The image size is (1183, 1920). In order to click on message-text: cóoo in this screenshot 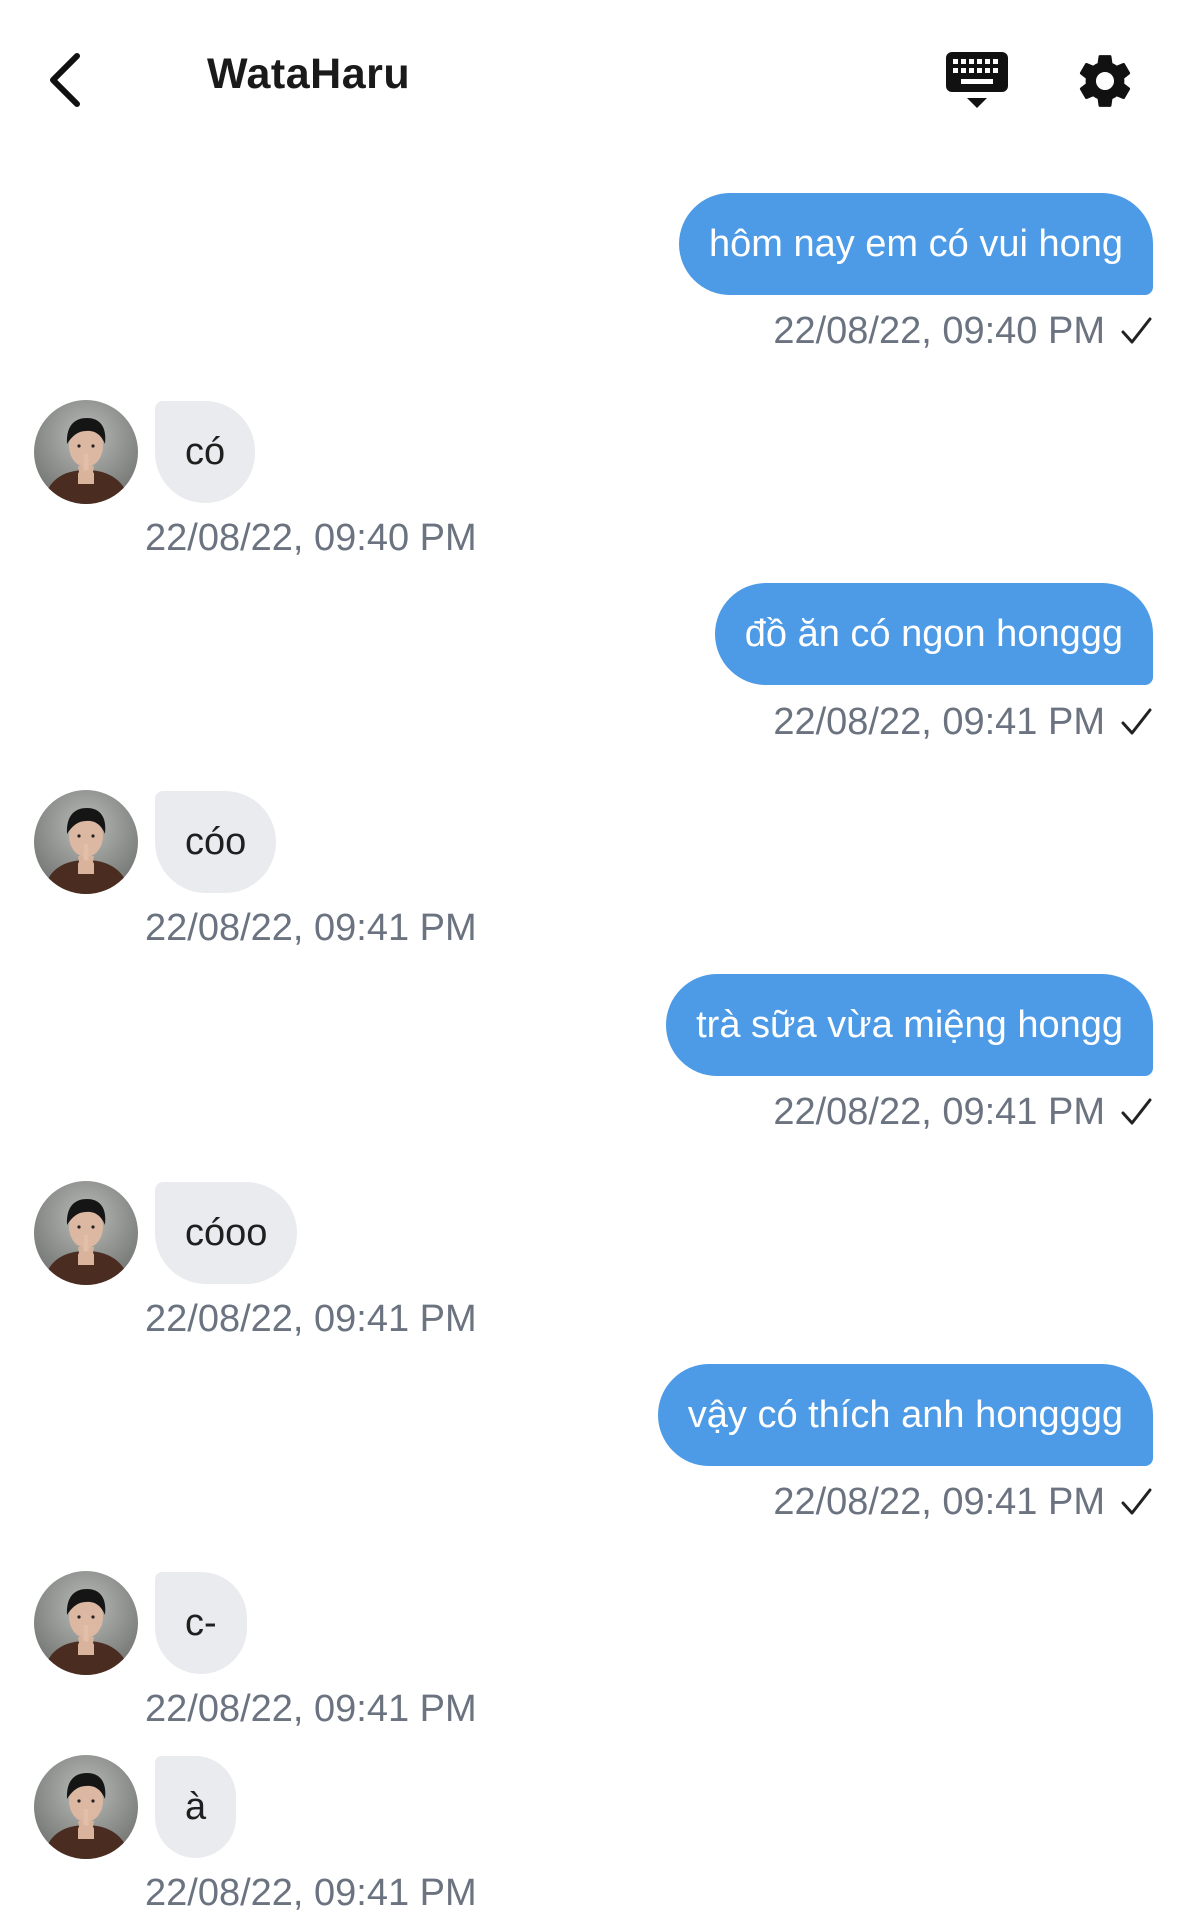, I will do `click(226, 1232)`.